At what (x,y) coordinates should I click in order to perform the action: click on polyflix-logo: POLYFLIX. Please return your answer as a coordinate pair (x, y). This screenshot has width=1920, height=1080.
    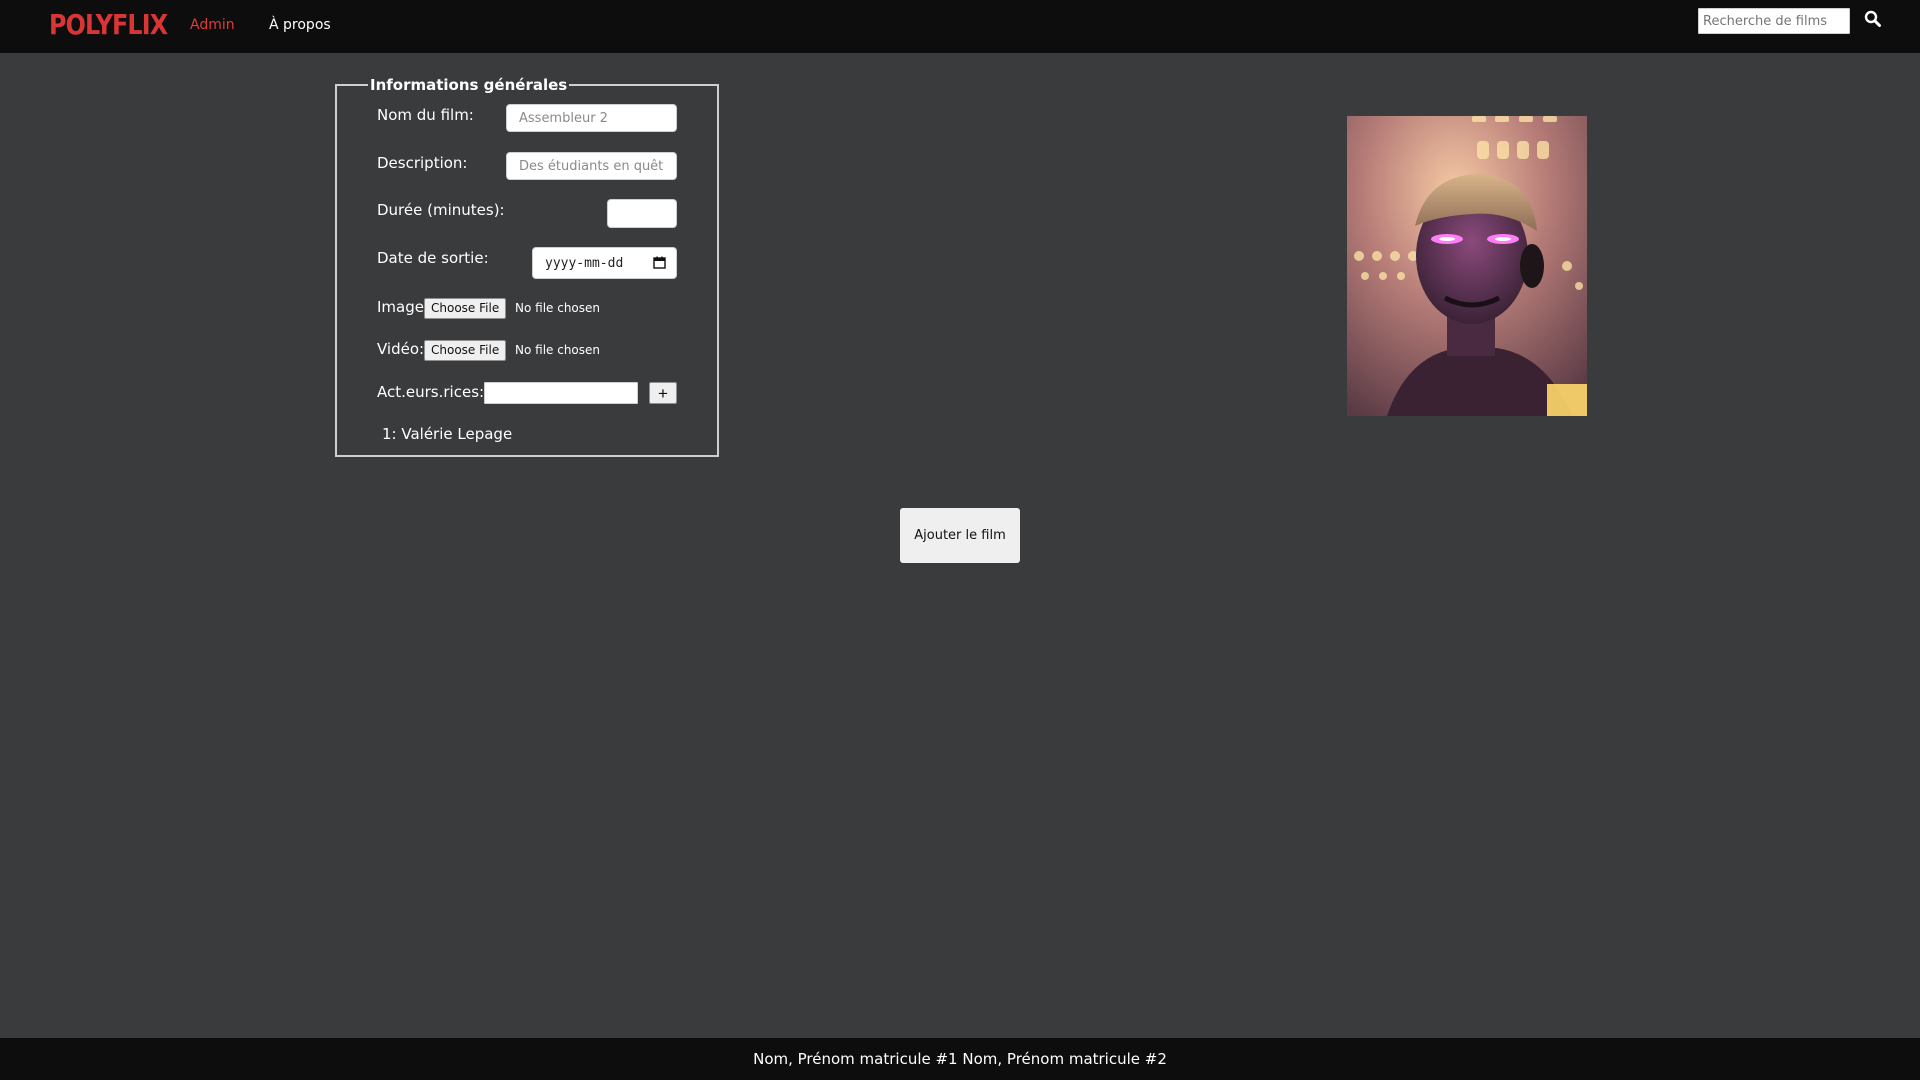
    Looking at the image, I should click on (108, 24).